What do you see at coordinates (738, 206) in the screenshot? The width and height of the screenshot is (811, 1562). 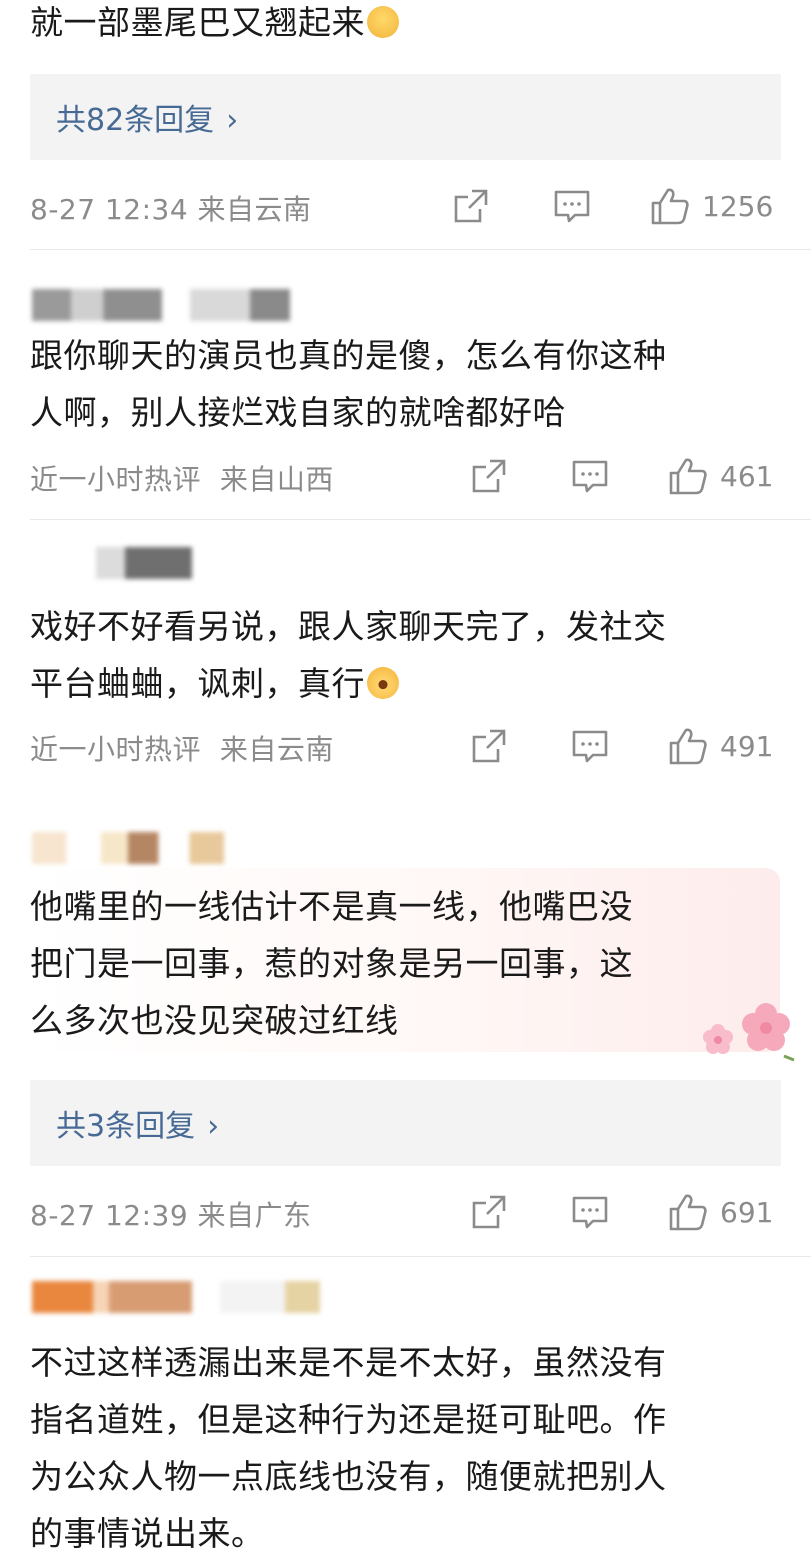 I see `like-count: 1256` at bounding box center [738, 206].